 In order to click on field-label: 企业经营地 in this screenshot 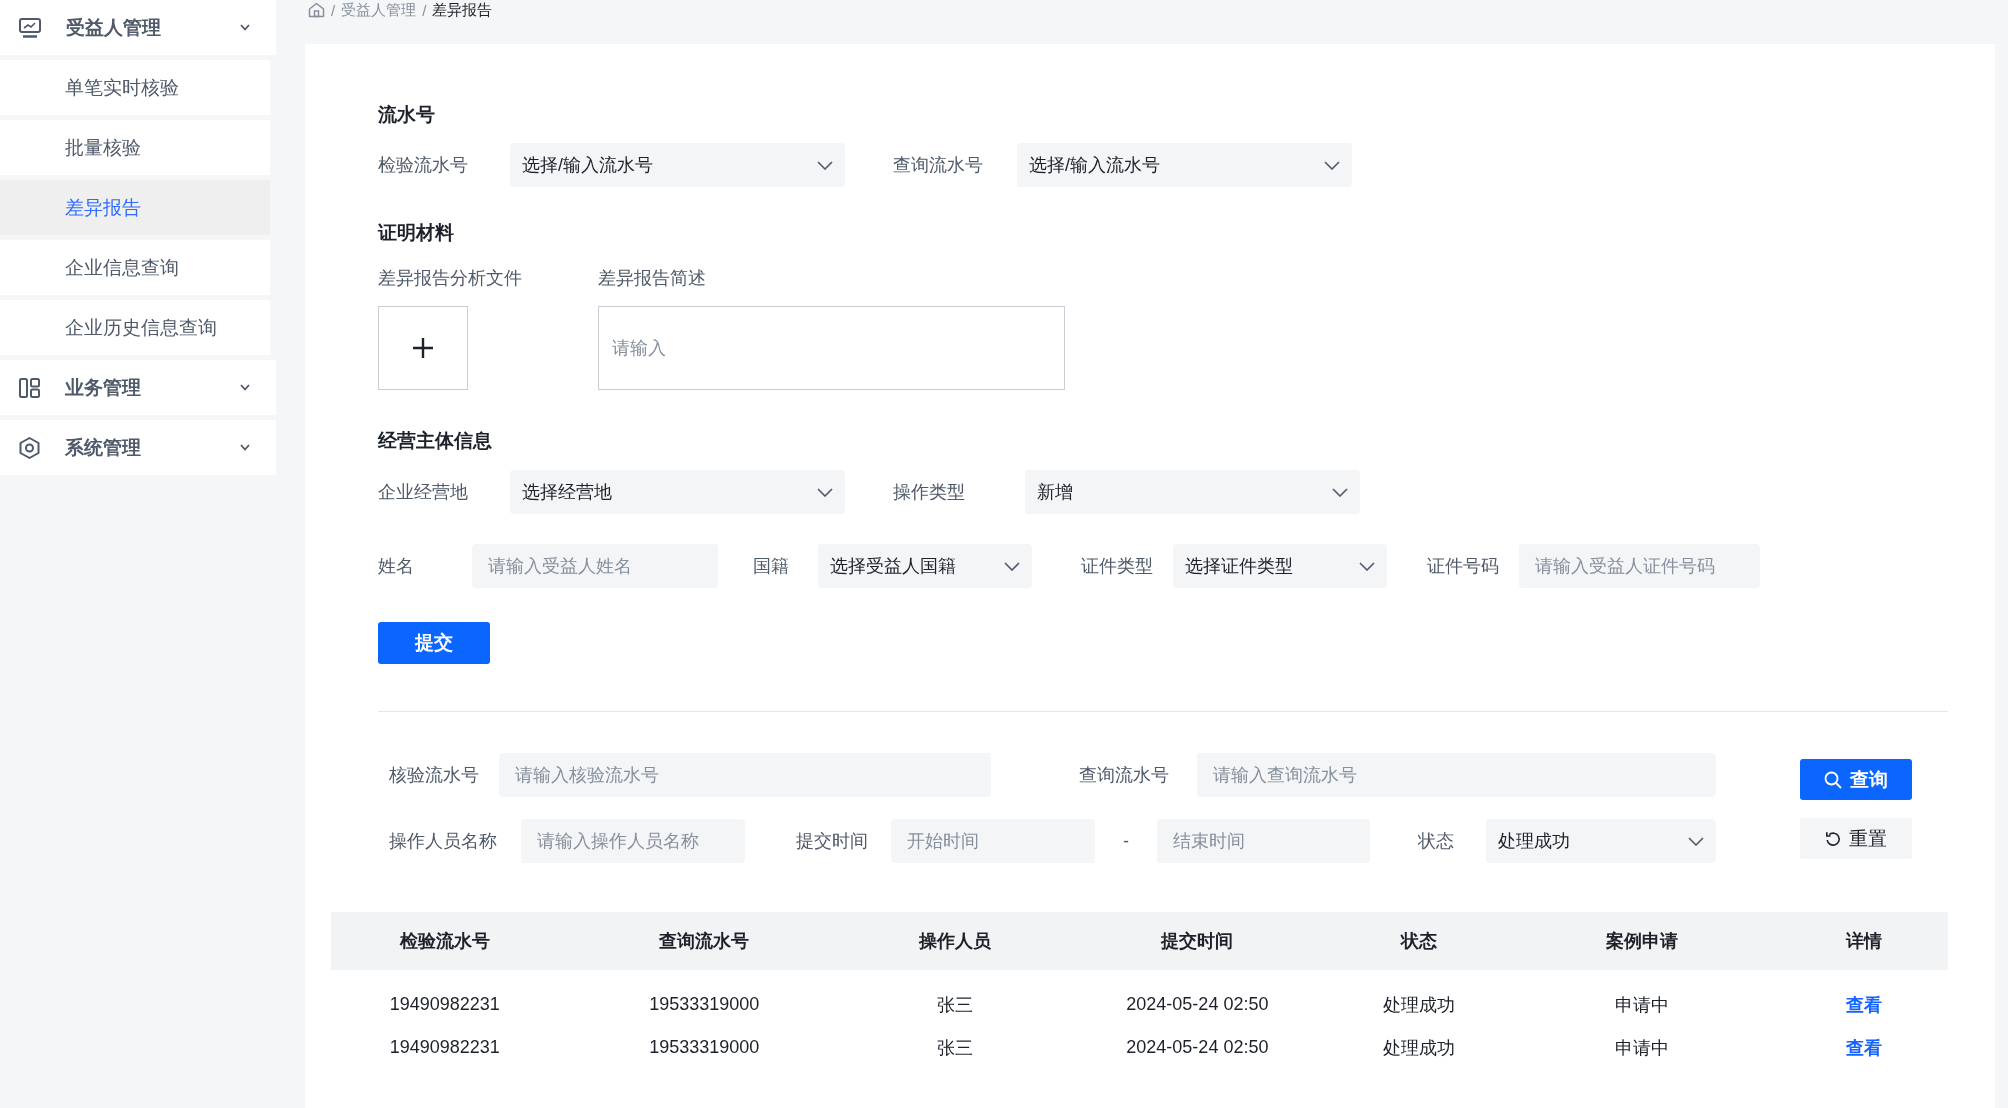, I will do `click(423, 492)`.